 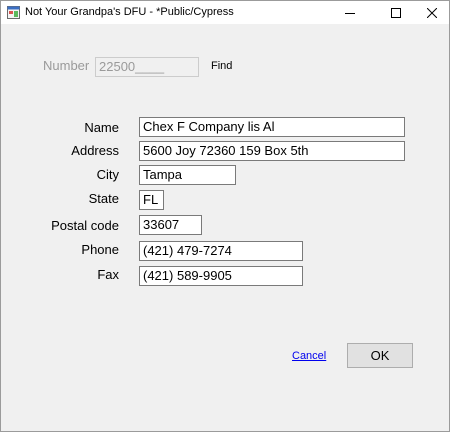 What do you see at coordinates (221, 66) in the screenshot?
I see `find-button: Find` at bounding box center [221, 66].